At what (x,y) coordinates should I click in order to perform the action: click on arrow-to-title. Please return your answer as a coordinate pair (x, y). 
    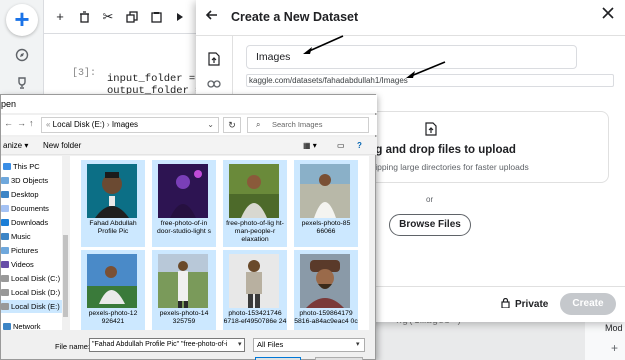
    Looking at the image, I should click on (325, 44).